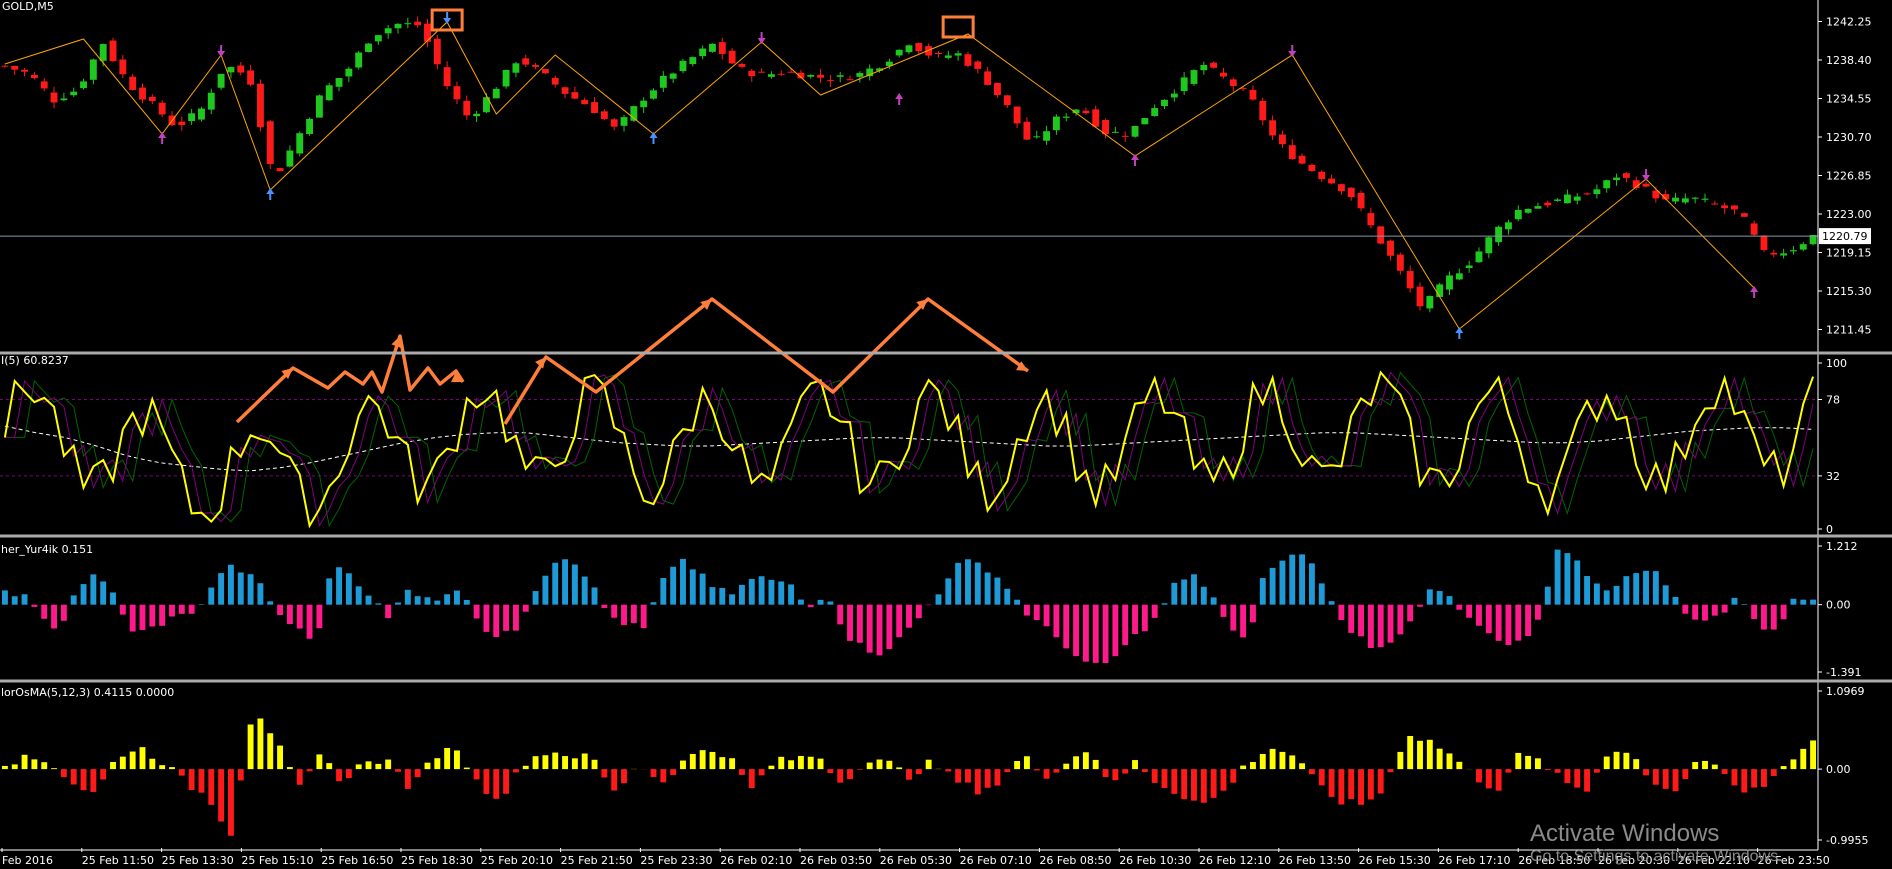 The image size is (1892, 869). What do you see at coordinates (28, 6) in the screenshot?
I see `symbol-label: GOLD,M5` at bounding box center [28, 6].